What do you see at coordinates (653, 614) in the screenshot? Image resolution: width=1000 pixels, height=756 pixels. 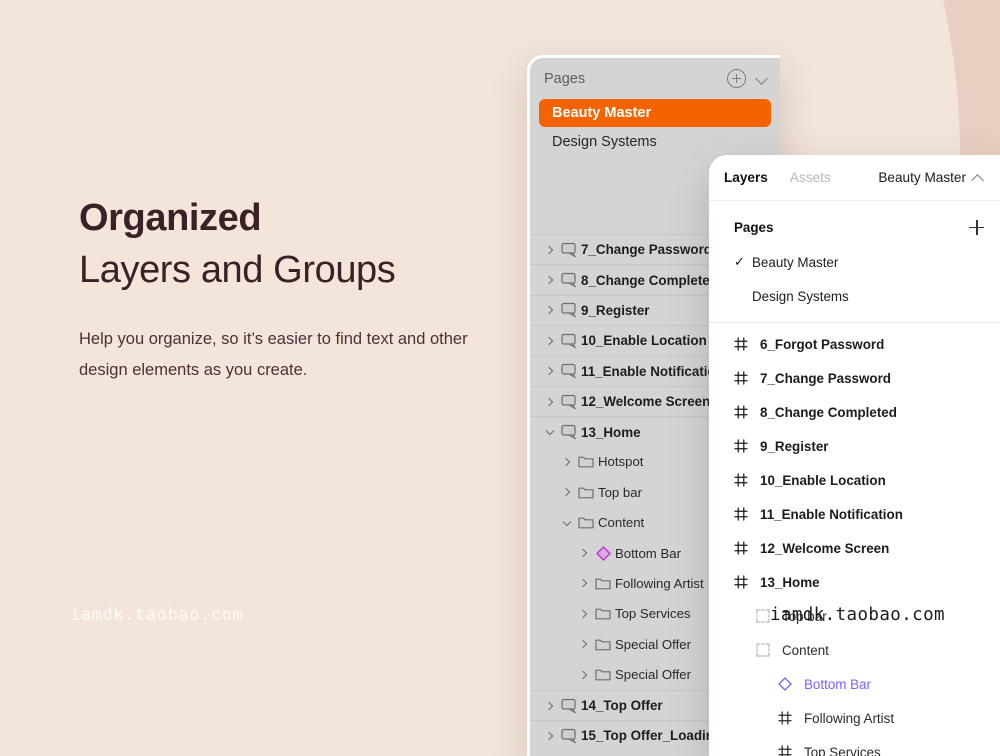 I see `layer-label: Top Services` at bounding box center [653, 614].